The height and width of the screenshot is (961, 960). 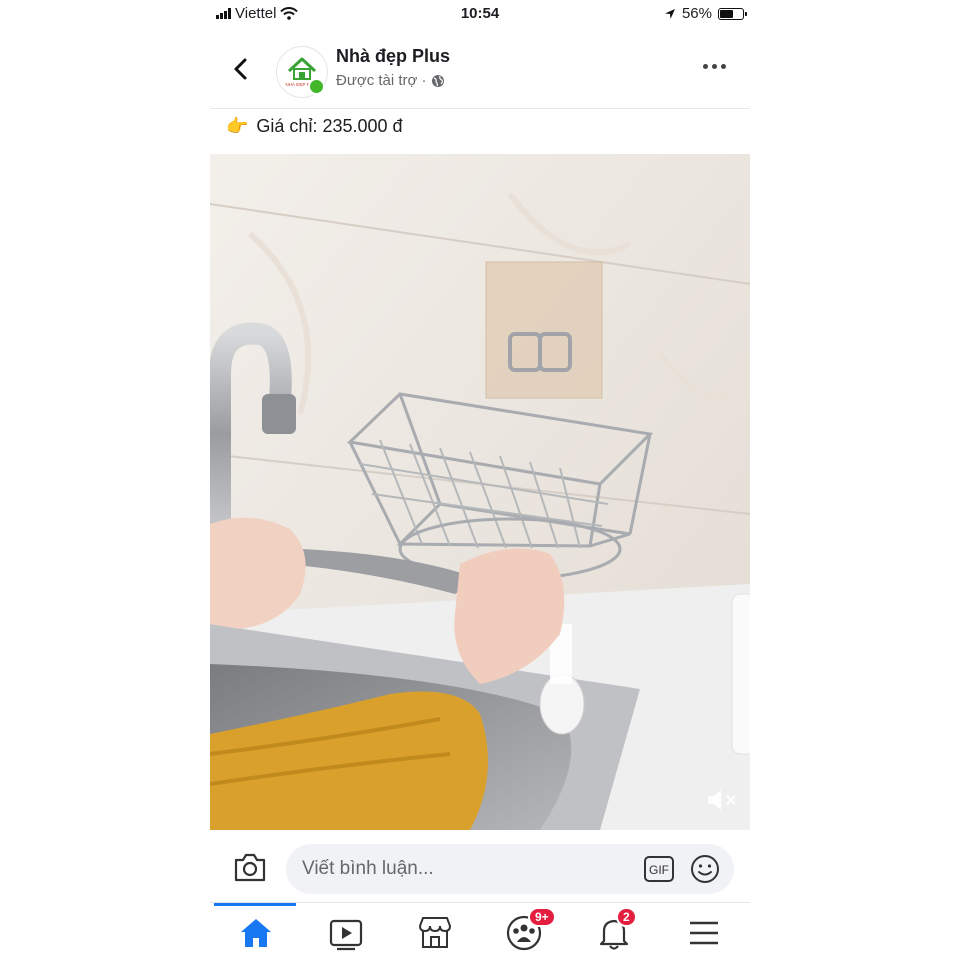 I want to click on groups-tab: 9+, so click(x=530, y=930).